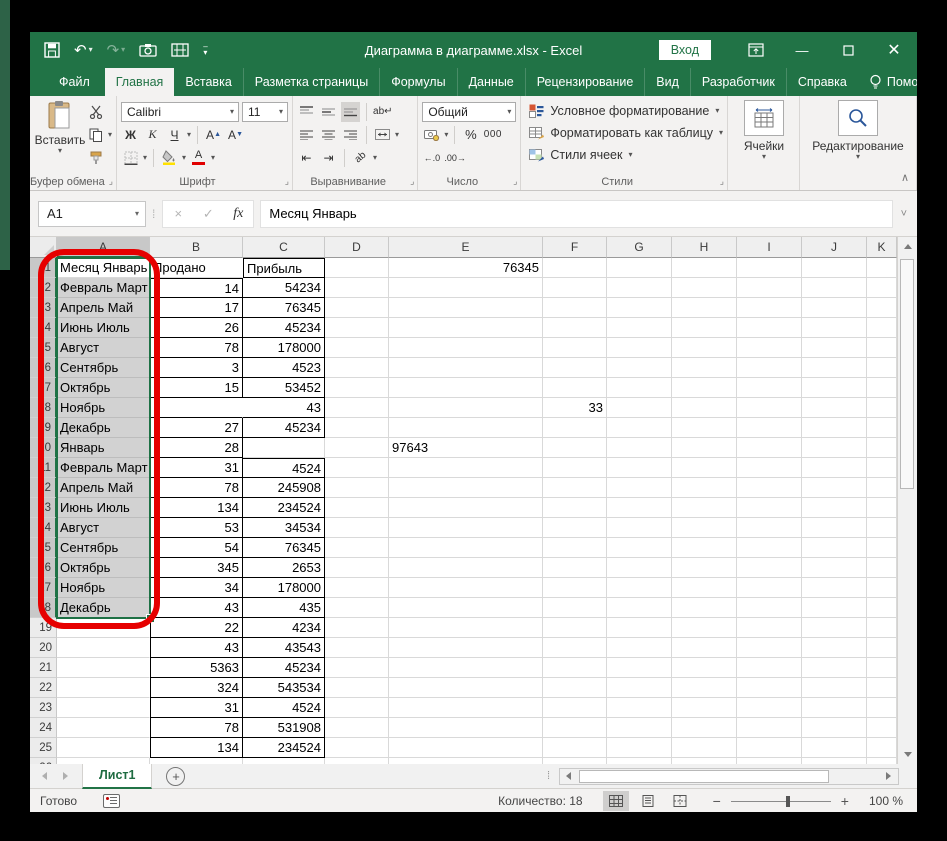 The width and height of the screenshot is (947, 841). I want to click on row-header-17: 17, so click(43, 588).